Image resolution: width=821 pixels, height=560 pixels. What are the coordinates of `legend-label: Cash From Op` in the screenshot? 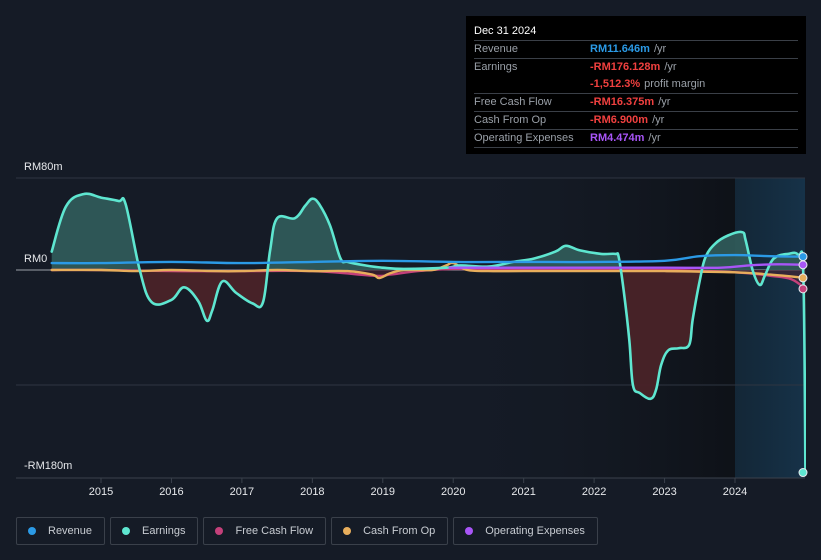 It's located at (399, 531).